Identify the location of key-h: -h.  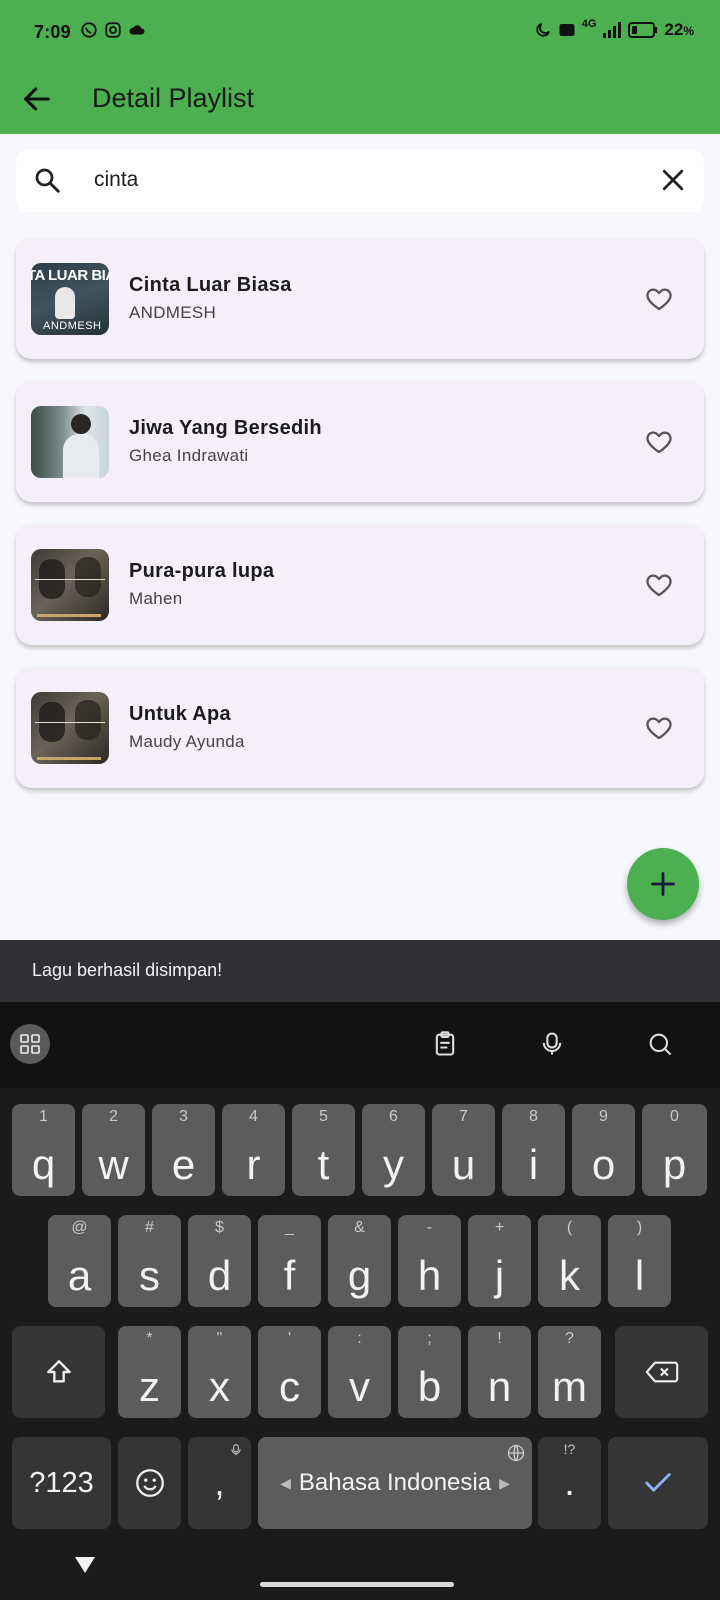
(429, 1261).